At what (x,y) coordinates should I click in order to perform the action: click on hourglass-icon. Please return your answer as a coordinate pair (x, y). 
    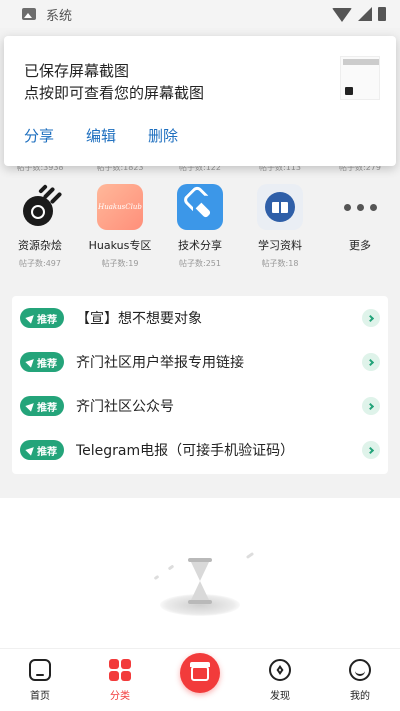
    Looking at the image, I should click on (205, 588).